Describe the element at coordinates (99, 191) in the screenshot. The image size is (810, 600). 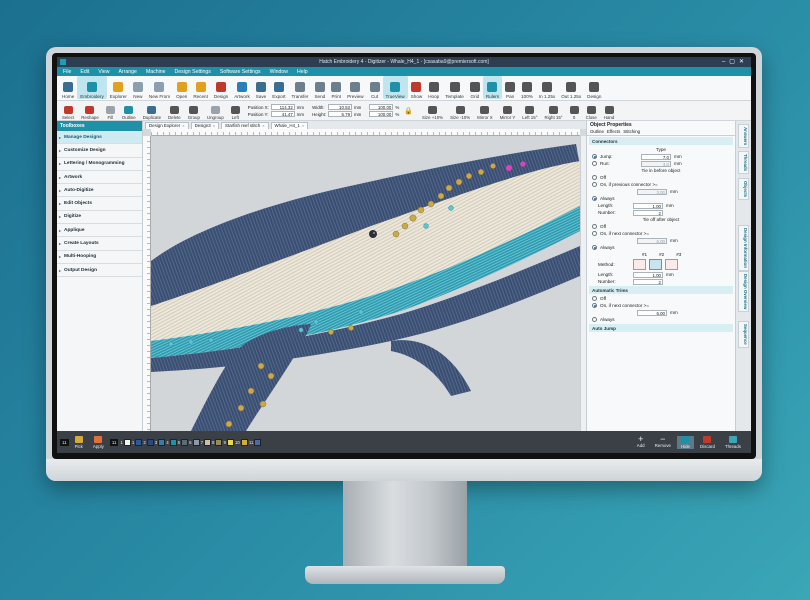
I see `toolbox-auto-digitize: Auto-Digitize` at that location.